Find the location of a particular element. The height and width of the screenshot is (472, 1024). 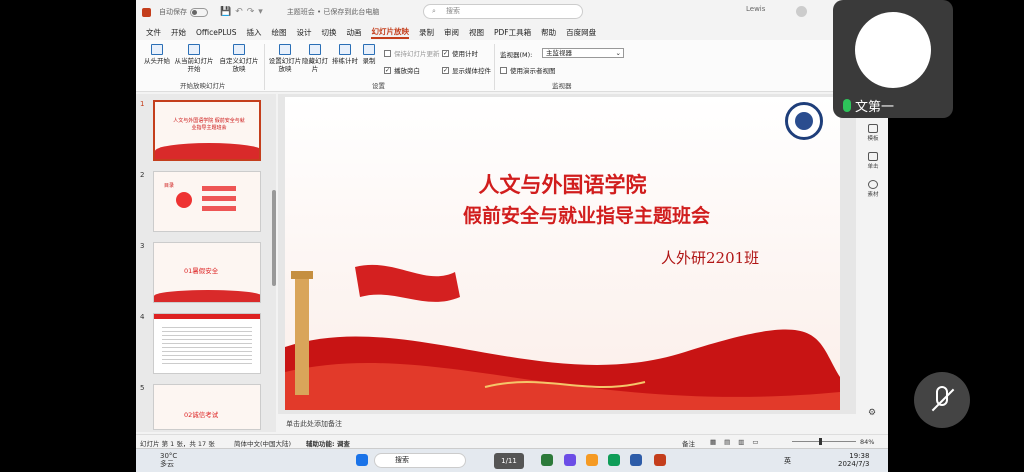

video-call-tile: 文第一 is located at coordinates (893, 59).